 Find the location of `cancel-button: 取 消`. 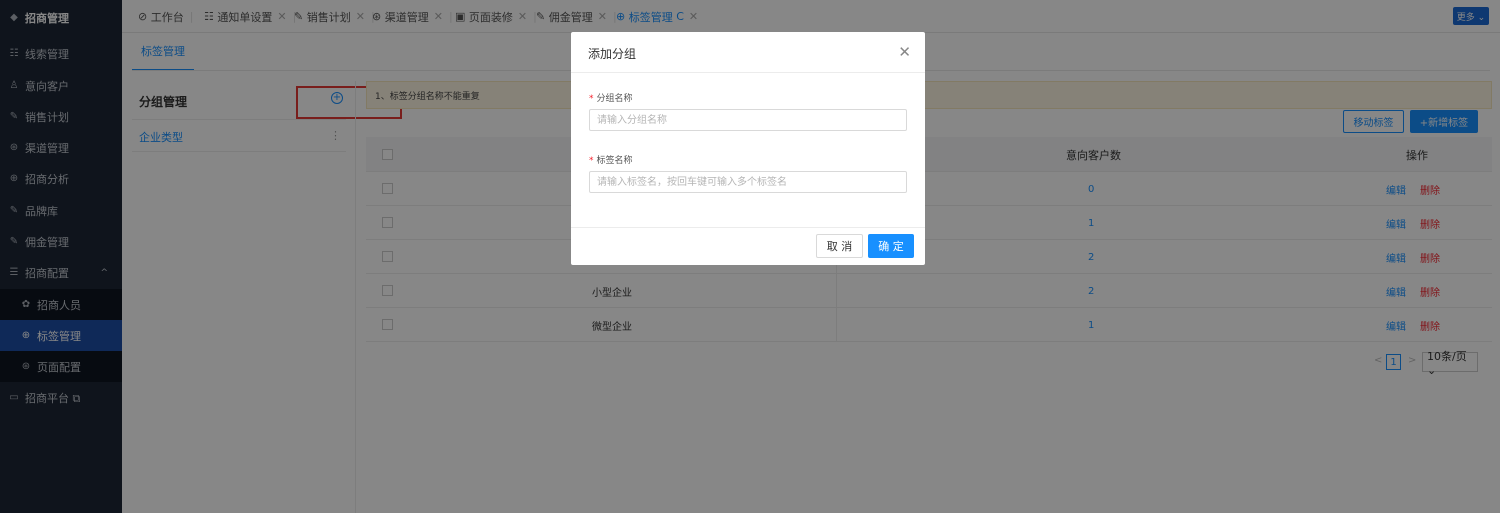

cancel-button: 取 消 is located at coordinates (839, 246).